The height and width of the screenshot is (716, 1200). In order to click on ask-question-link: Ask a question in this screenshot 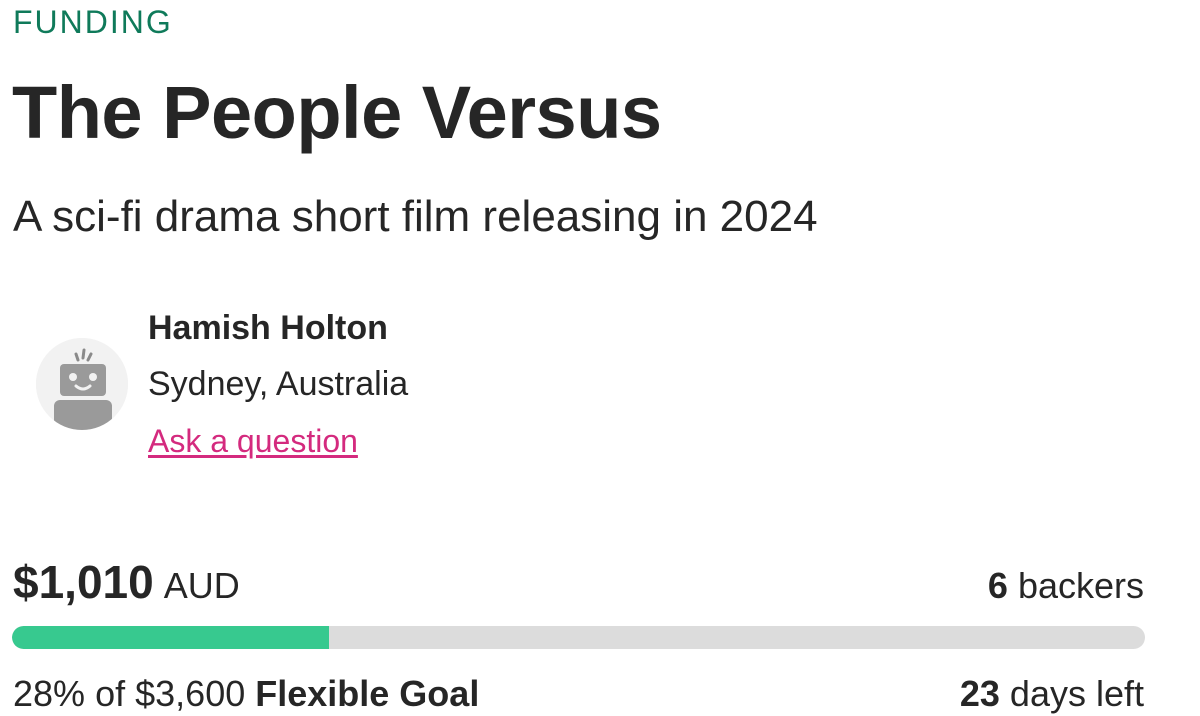, I will do `click(253, 441)`.